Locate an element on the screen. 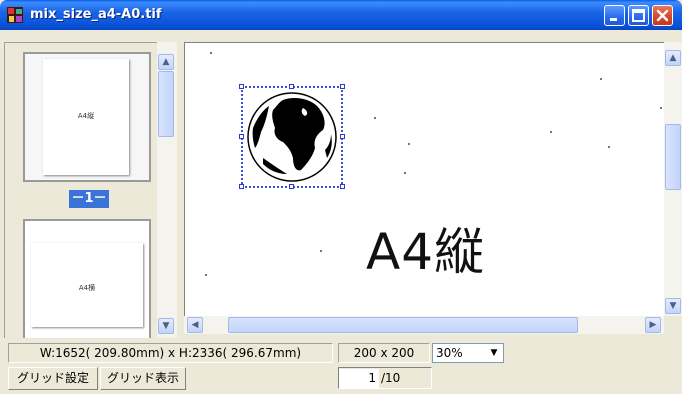  thumbnail-page-2: A4横 is located at coordinates (87, 278).